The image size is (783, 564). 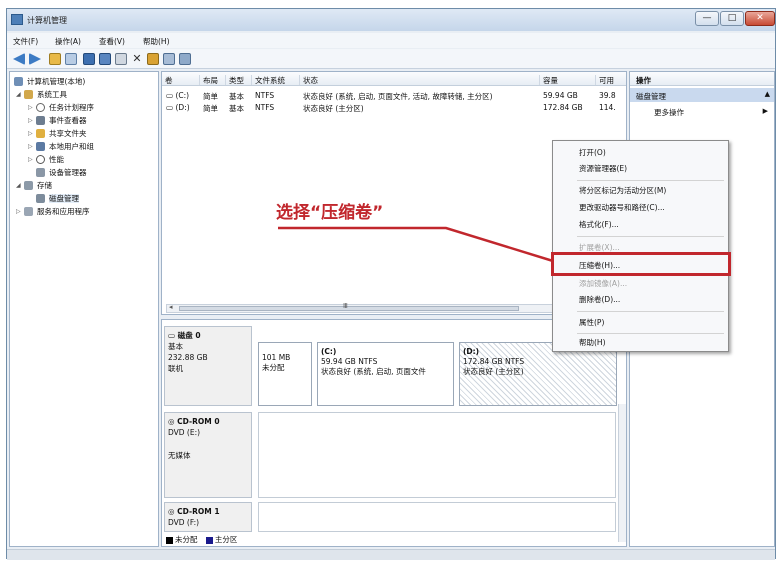 I want to click on annotation-line, so click(x=416, y=244).